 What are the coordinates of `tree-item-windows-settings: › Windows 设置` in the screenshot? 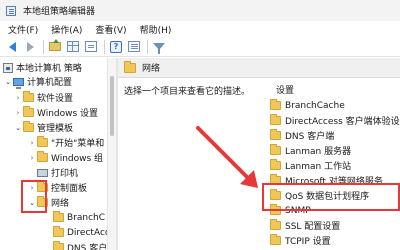 It's located at (56, 112).